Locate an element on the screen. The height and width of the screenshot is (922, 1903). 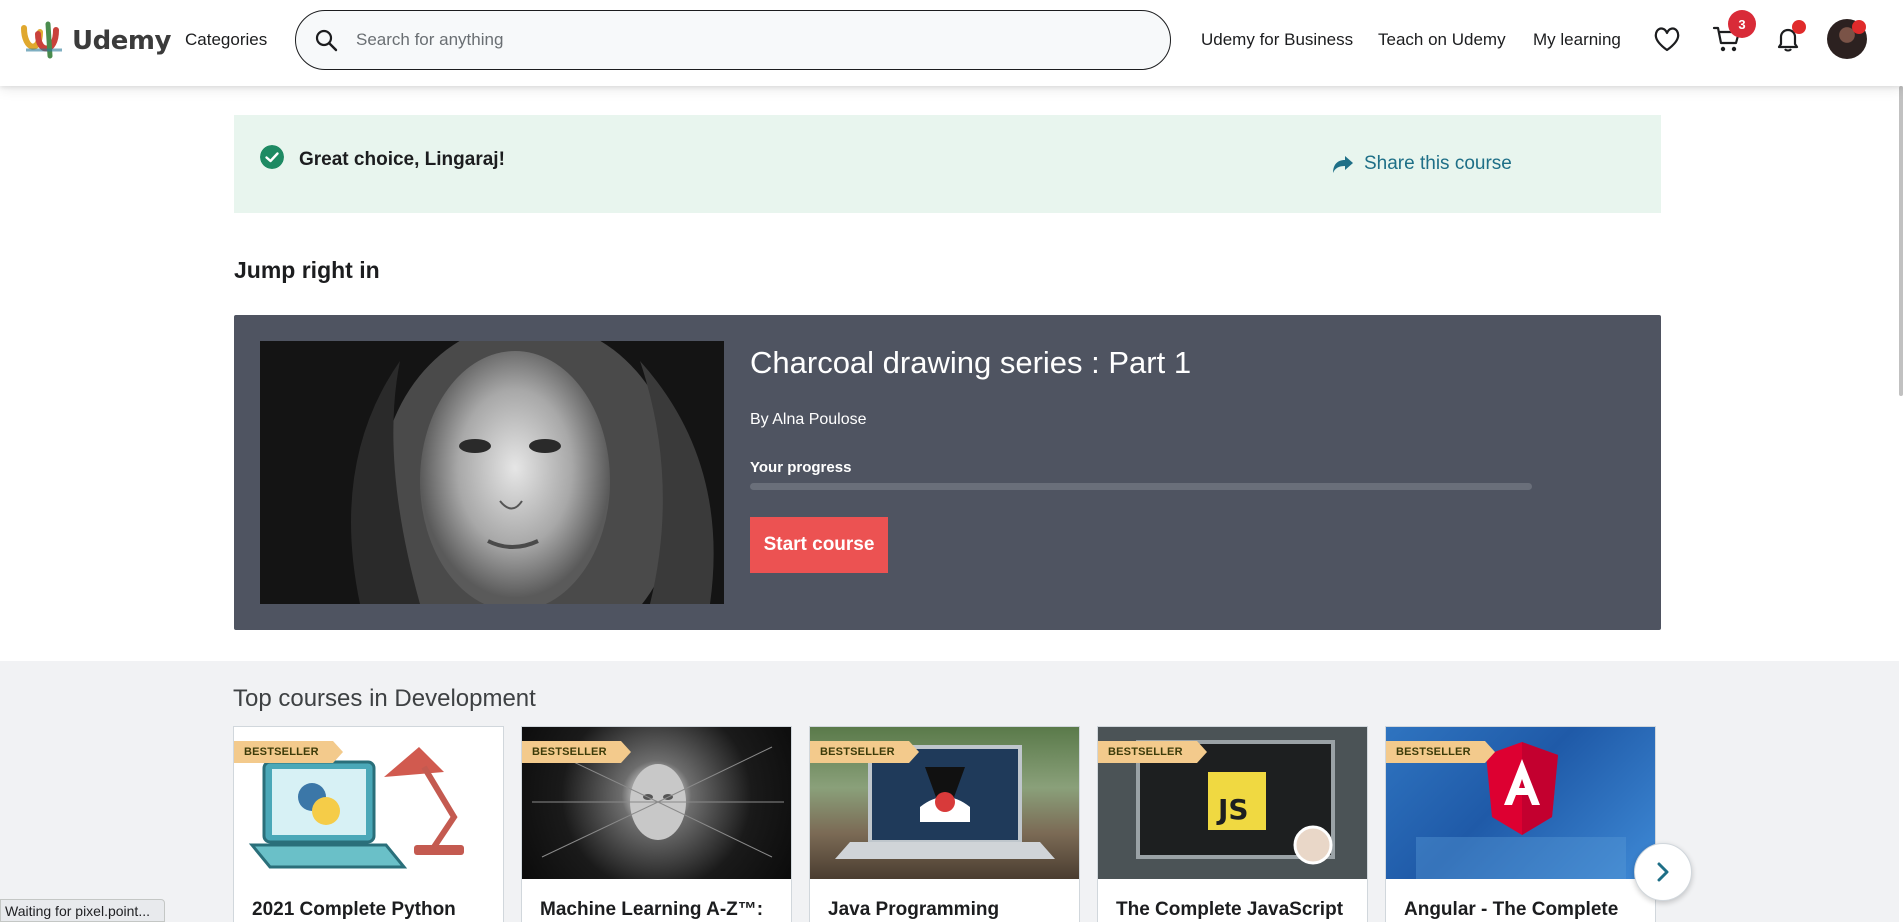
cart-count-badge: 3 is located at coordinates (1742, 24).